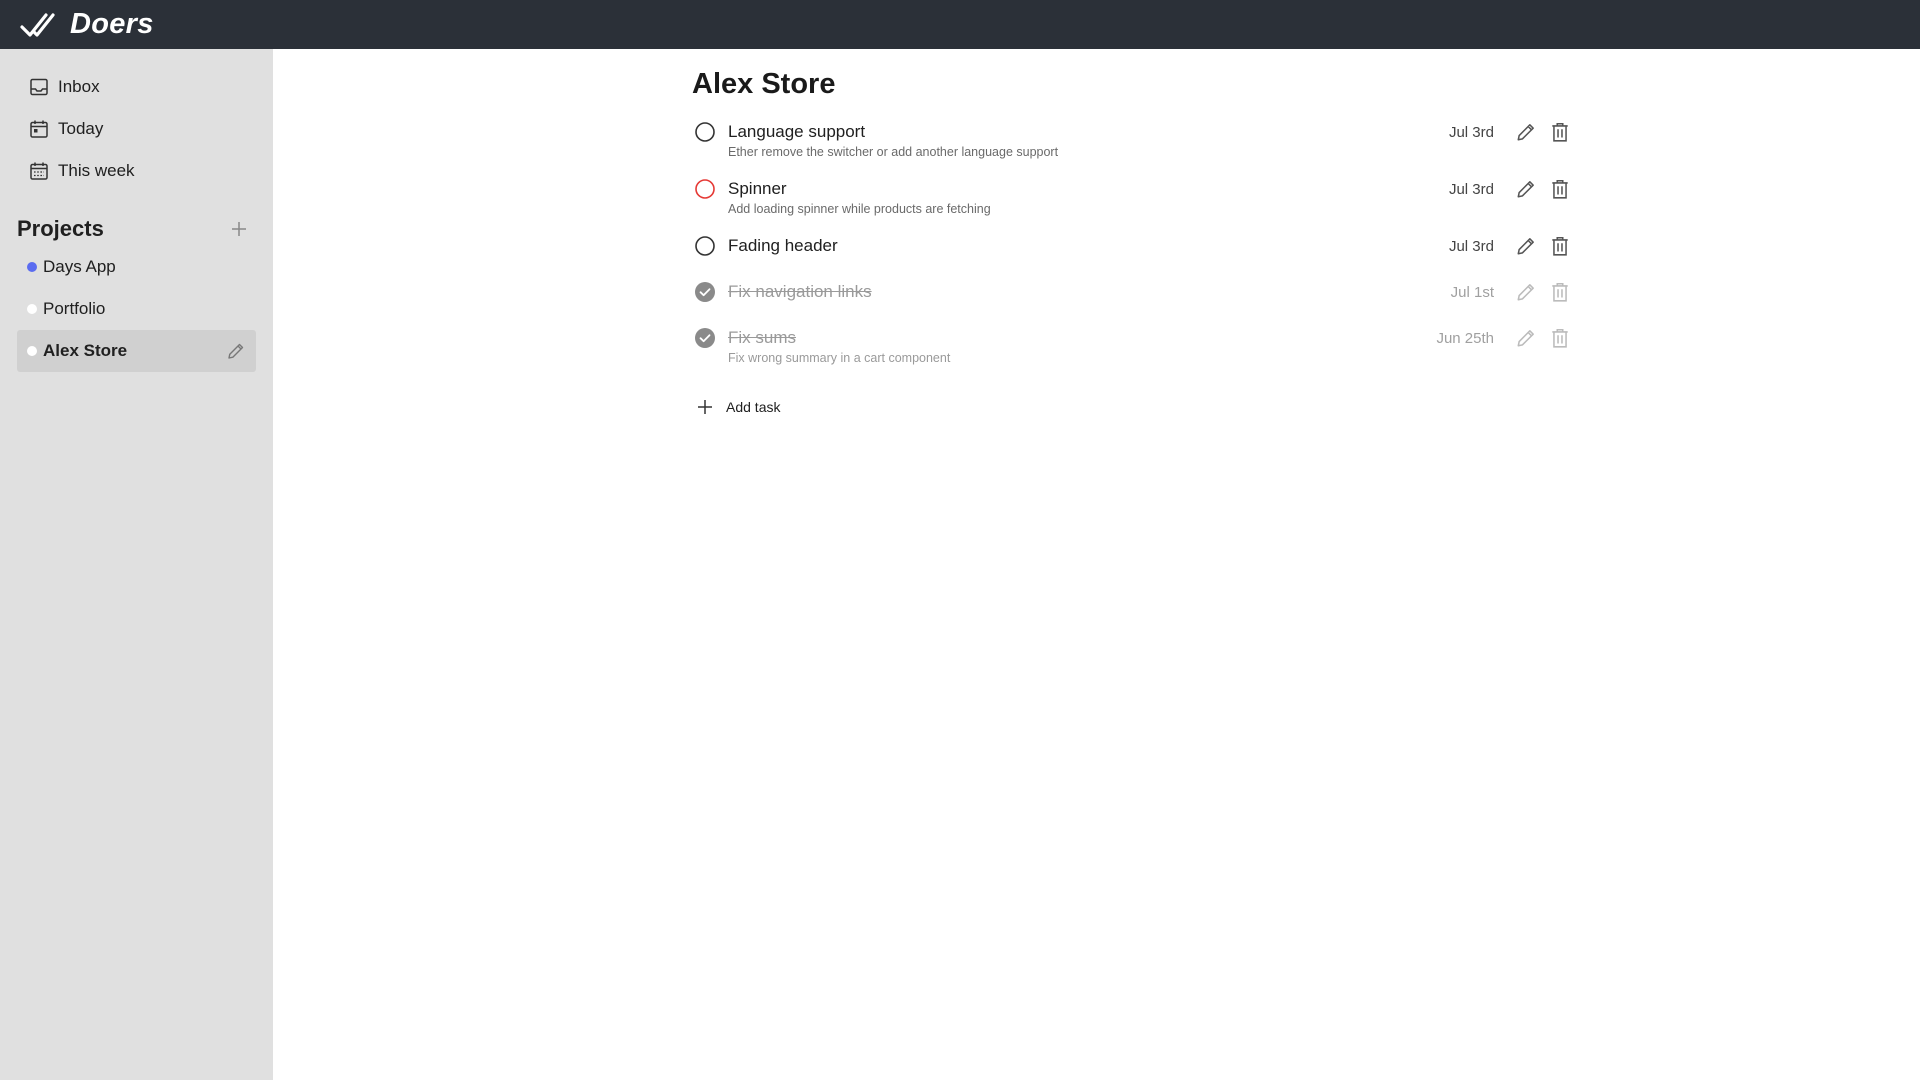 The width and height of the screenshot is (1920, 1080). I want to click on add-project-button, so click(239, 229).